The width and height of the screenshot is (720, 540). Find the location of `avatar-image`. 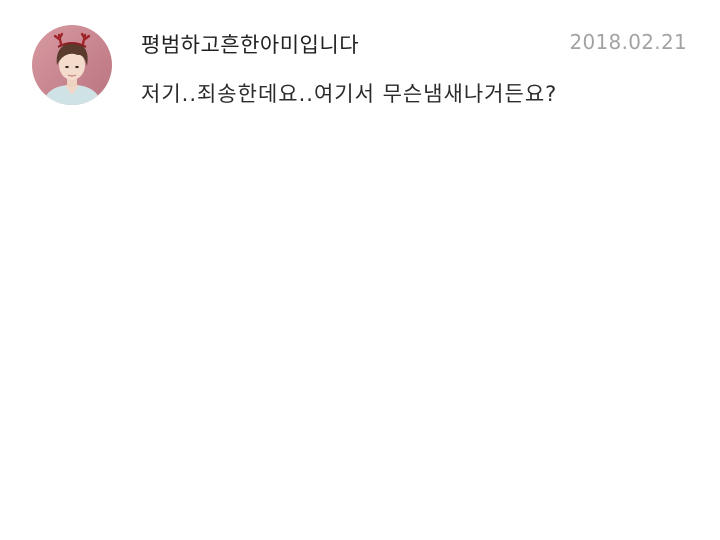

avatar-image is located at coordinates (72, 65).